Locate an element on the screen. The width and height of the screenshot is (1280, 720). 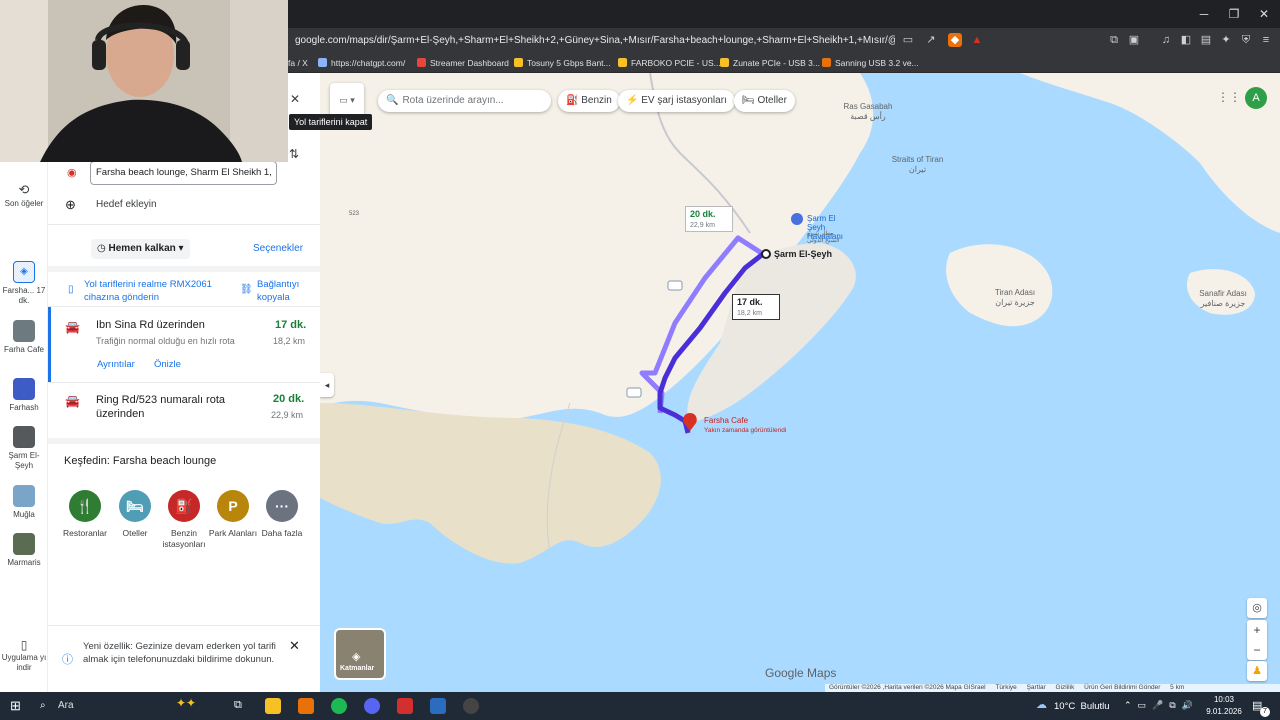
restore-button: ❐ is located at coordinates (1234, 14).